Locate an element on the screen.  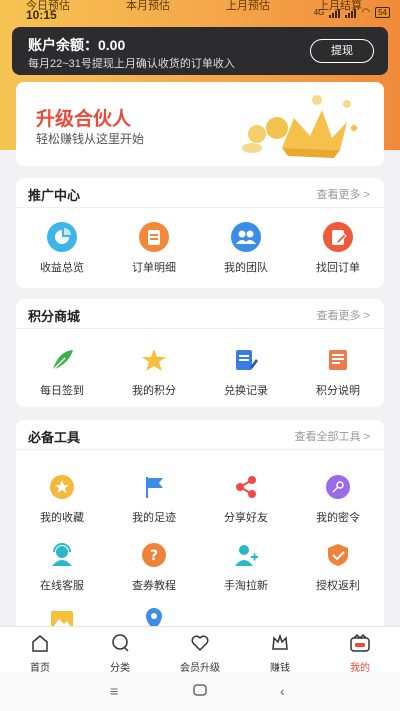
points-mall-card: 积分商城 查看更多 > 每日签到 我的积分 兑换记录 积分说明 is located at coordinates (200, 353).